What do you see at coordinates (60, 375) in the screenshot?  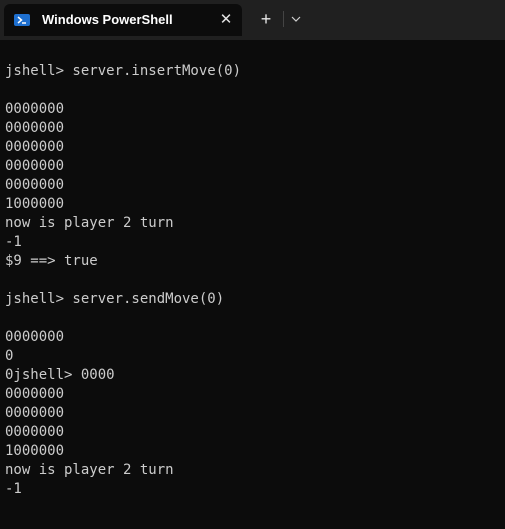 I see `terminal-line: 0jshell> 0000` at bounding box center [60, 375].